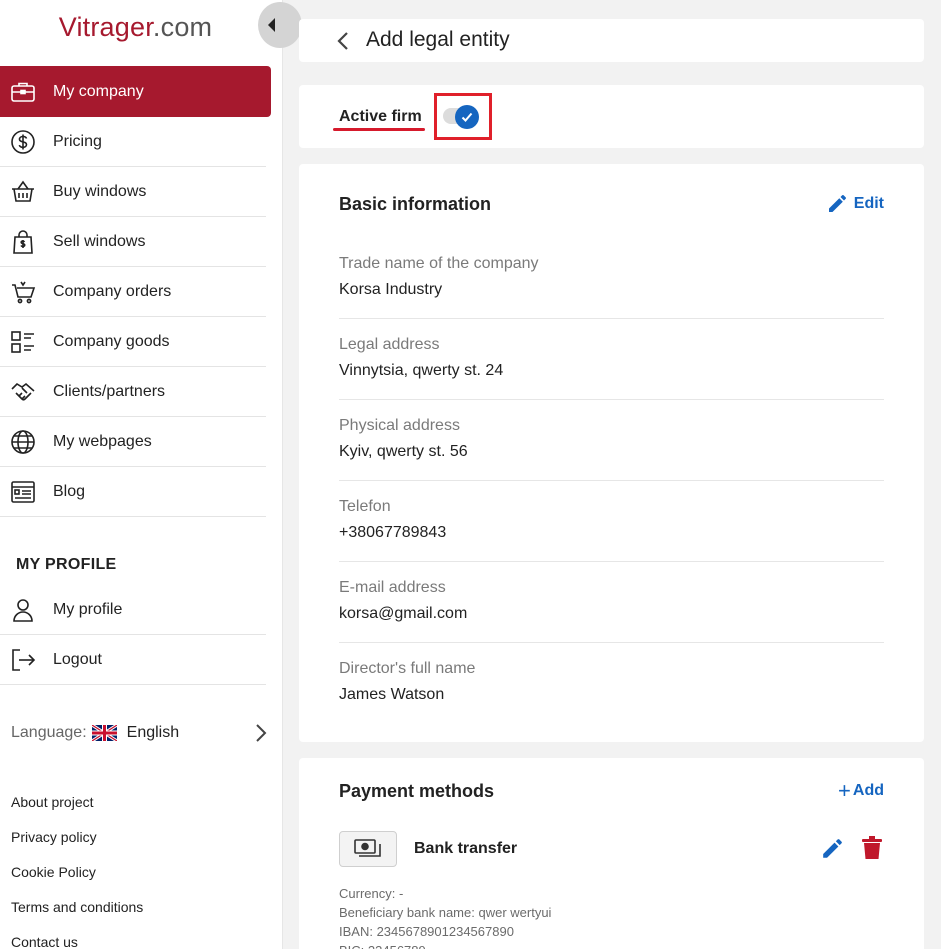  What do you see at coordinates (23, 492) in the screenshot?
I see `article-icon` at bounding box center [23, 492].